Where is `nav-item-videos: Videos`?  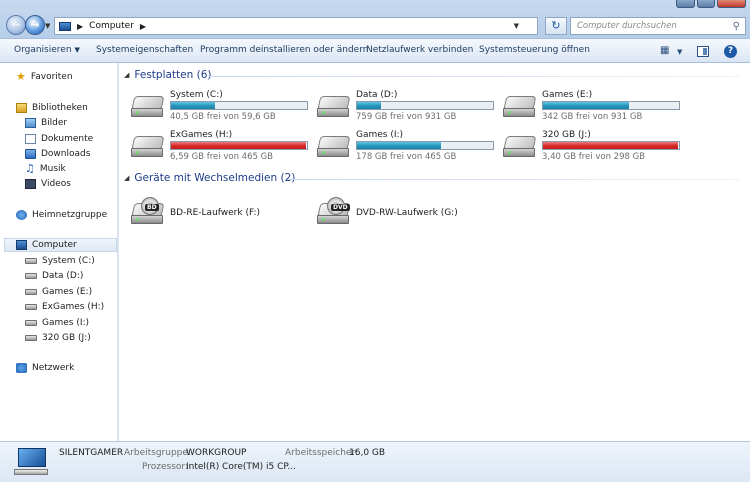
nav-item-videos: Videos is located at coordinates (48, 184).